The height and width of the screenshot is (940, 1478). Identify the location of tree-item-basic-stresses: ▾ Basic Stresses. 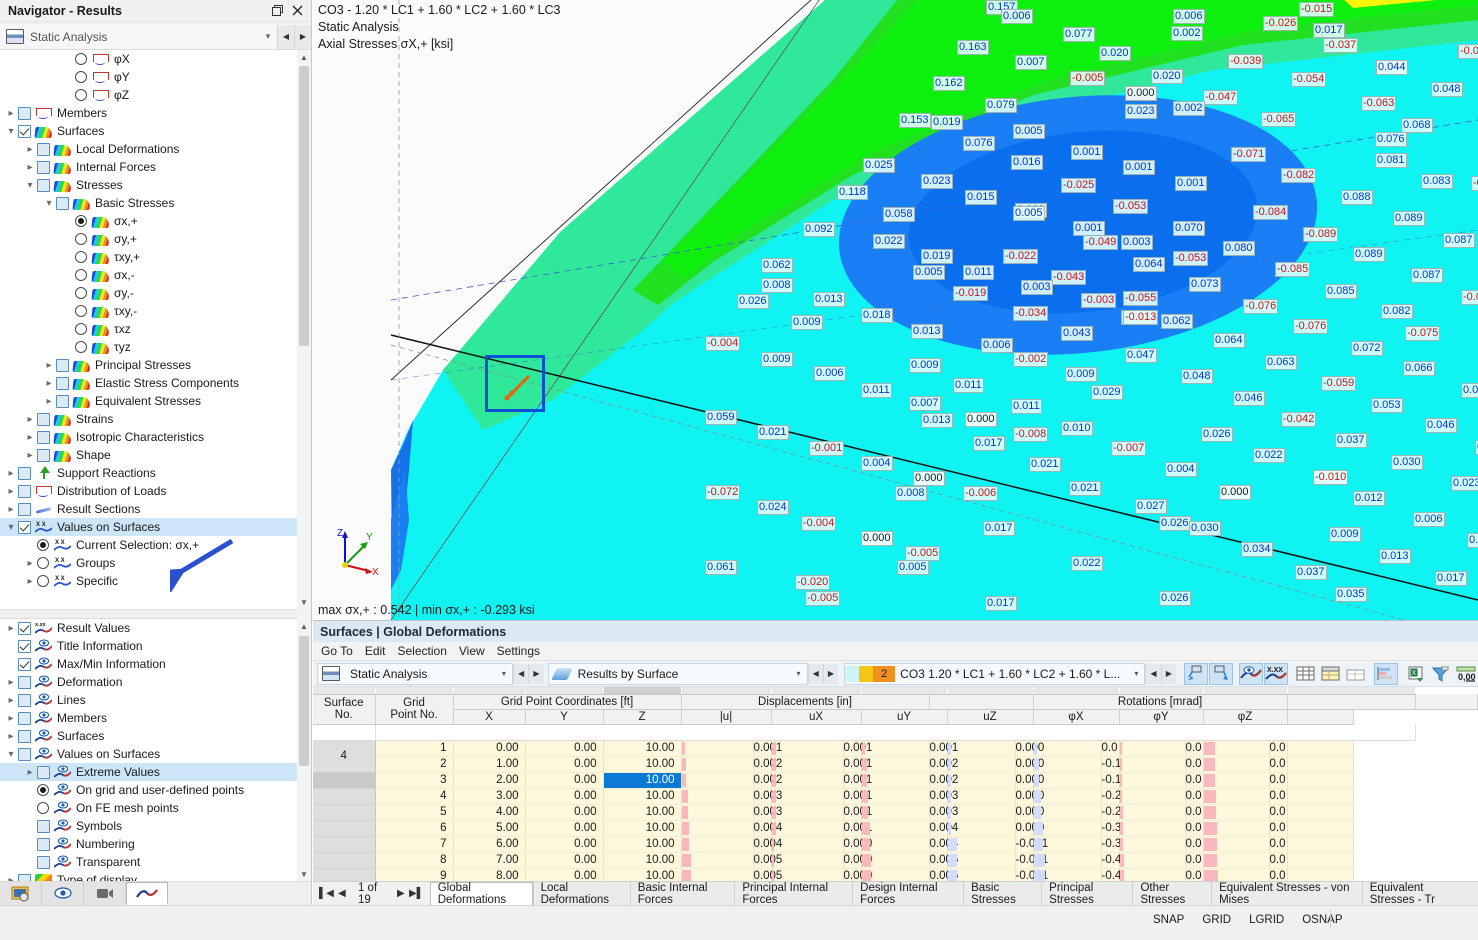
(148, 203).